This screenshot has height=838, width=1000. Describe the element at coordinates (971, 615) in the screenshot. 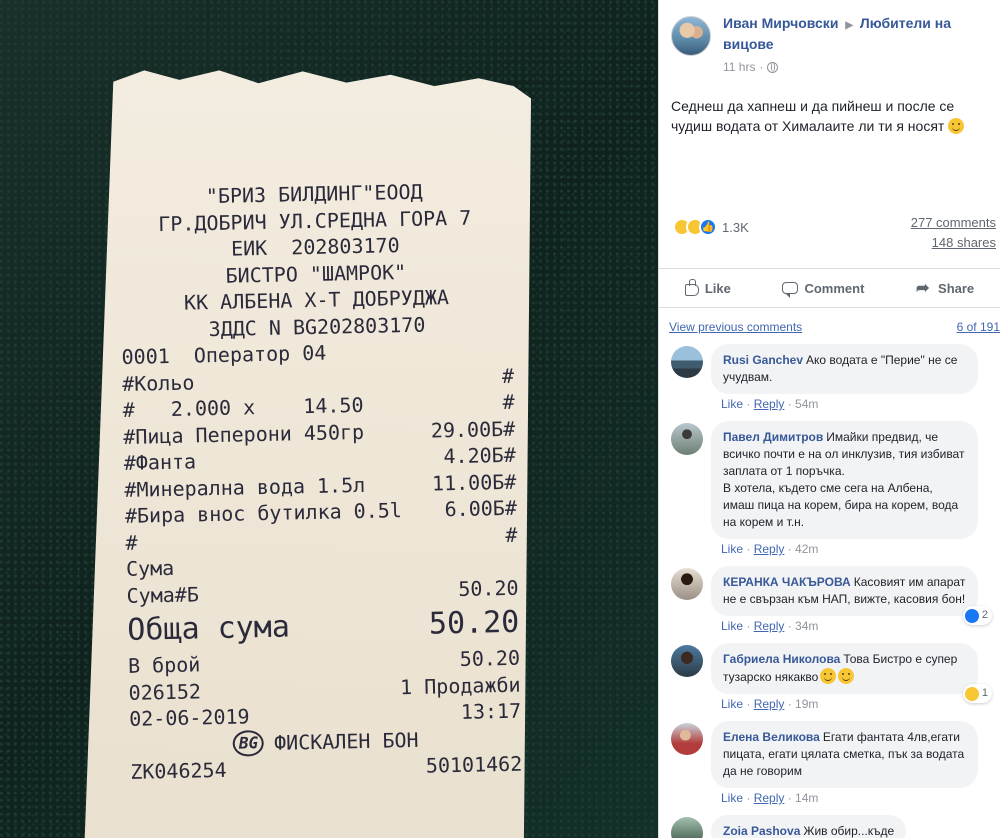

I see `like-reaction-icon` at that location.